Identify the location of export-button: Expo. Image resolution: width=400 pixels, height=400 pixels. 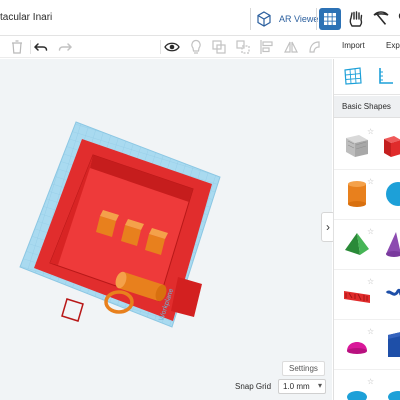
(393, 45).